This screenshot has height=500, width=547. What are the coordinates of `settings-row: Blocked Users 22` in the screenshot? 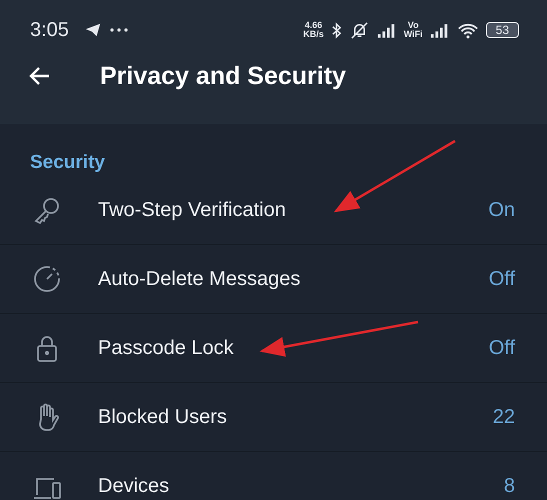 It's located at (273, 417).